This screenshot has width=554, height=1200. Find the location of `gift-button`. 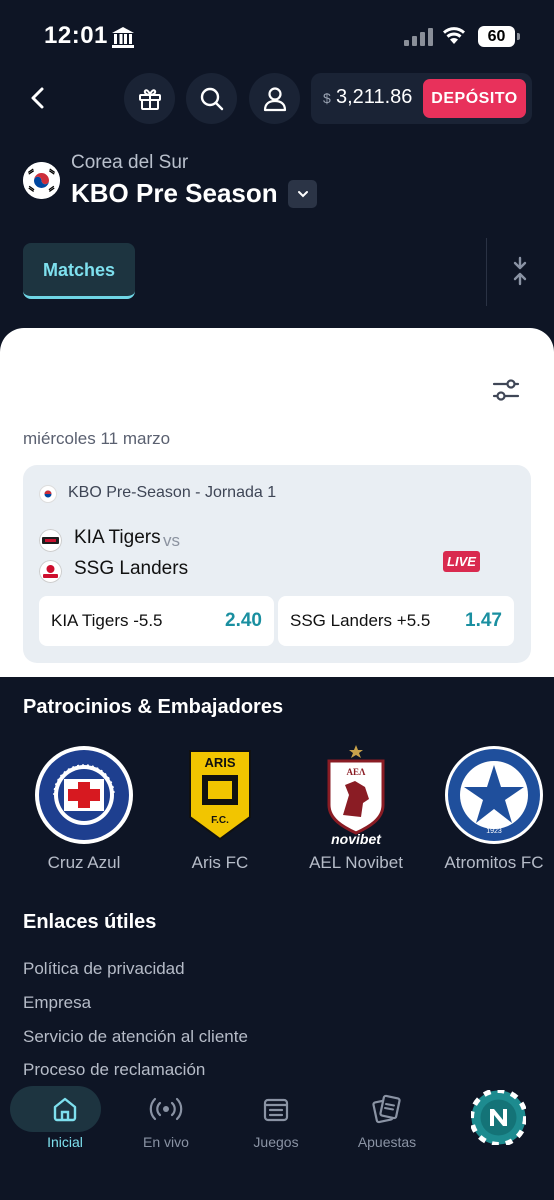

gift-button is located at coordinates (149, 98).